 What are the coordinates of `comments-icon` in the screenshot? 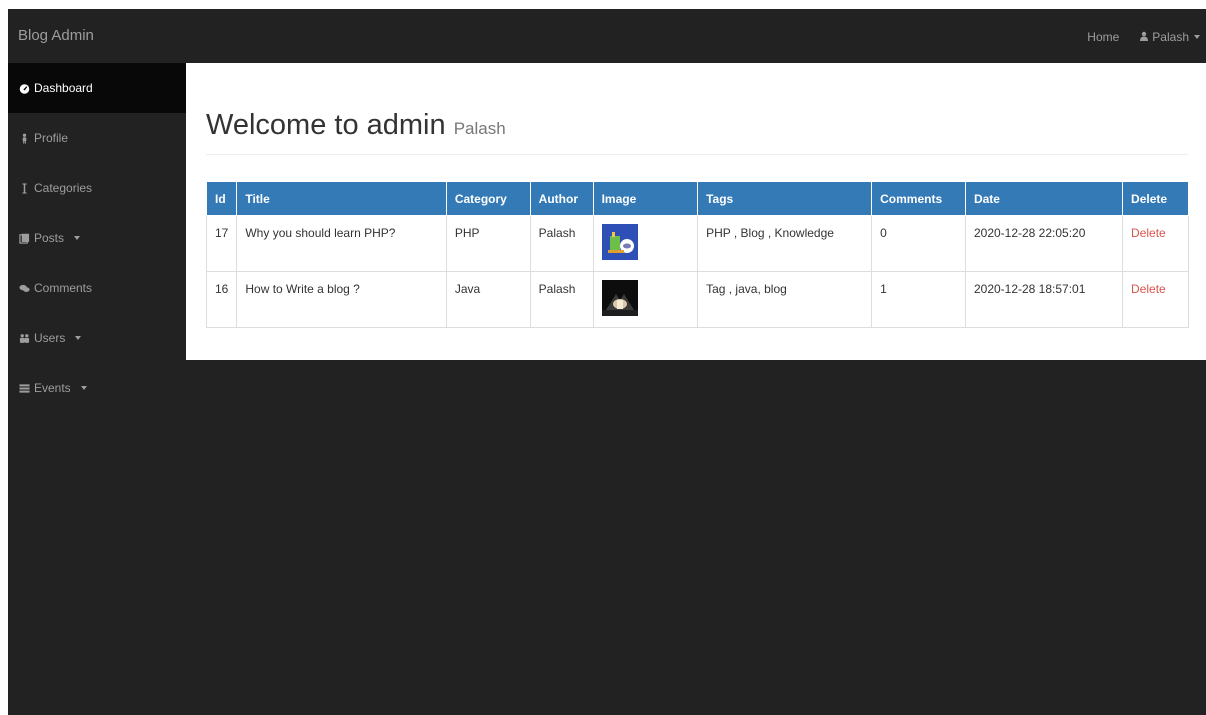 It's located at (24, 288).